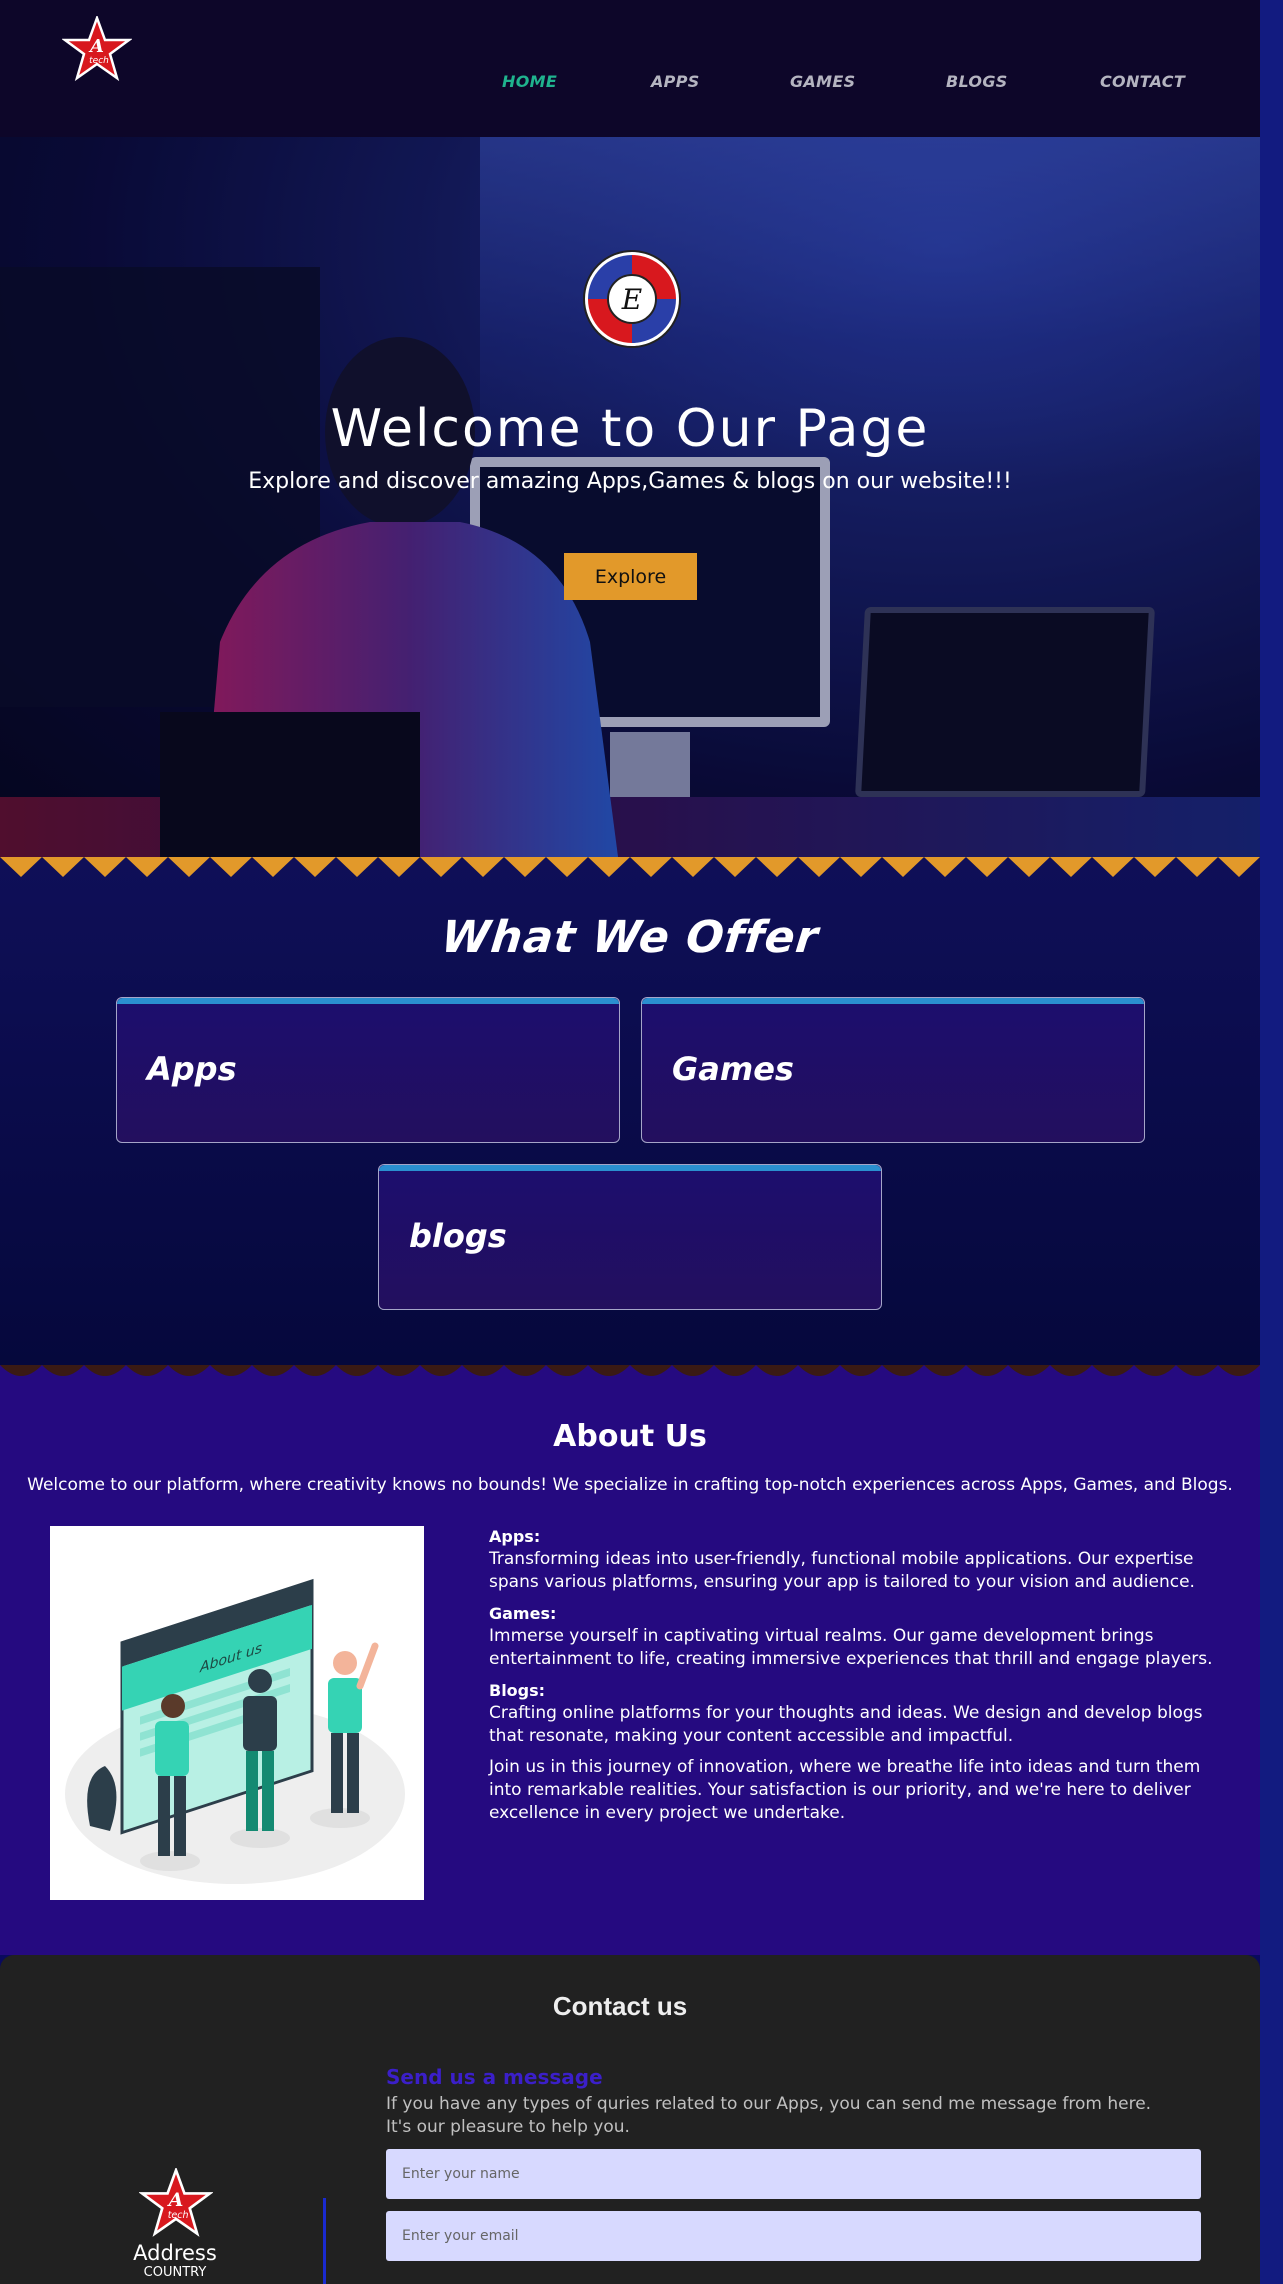  I want to click on name-input, so click(793, 2174).